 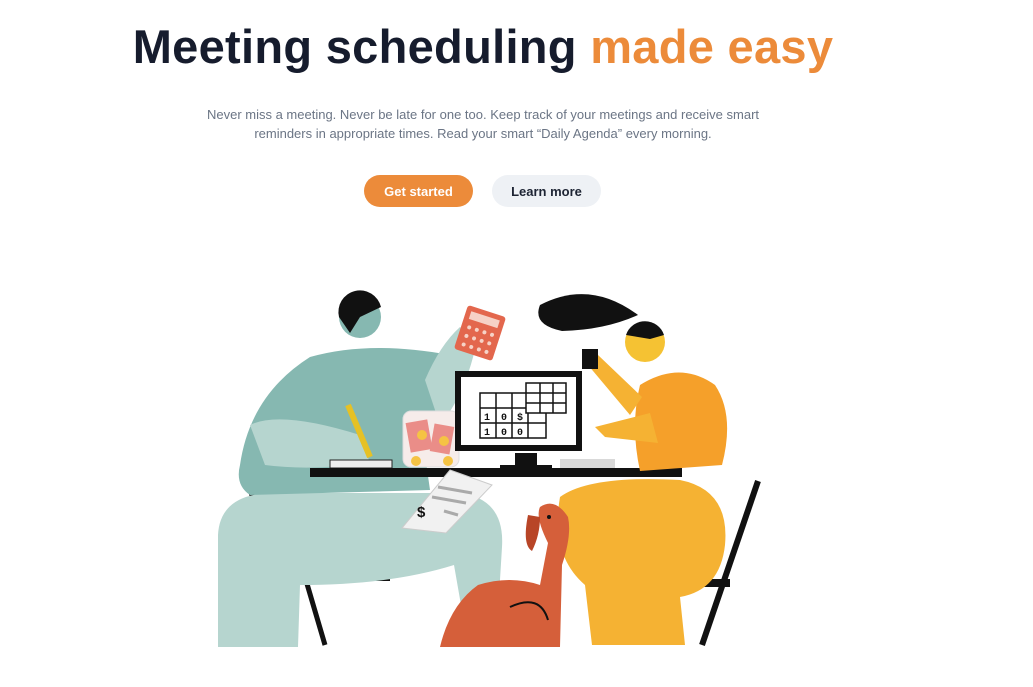 I want to click on speech-bubble-icon, so click(x=588, y=312).